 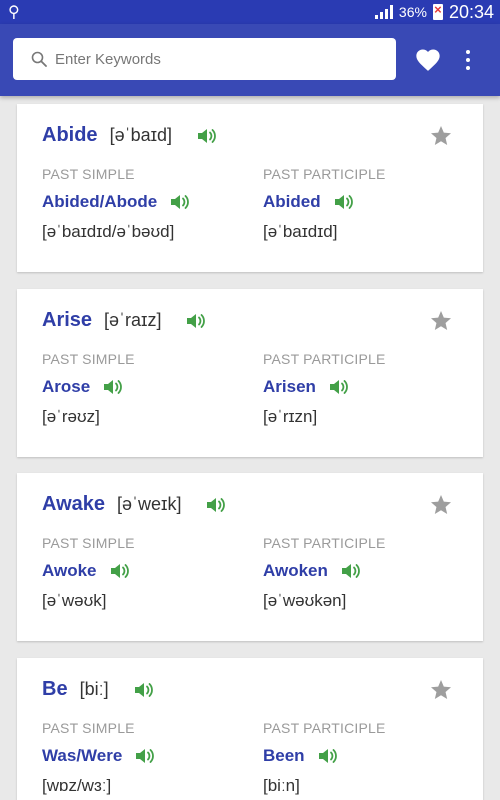 What do you see at coordinates (147, 573) in the screenshot?
I see `past-simple-column: PAST SIMPLE Awoke [əˈwəʊk]` at bounding box center [147, 573].